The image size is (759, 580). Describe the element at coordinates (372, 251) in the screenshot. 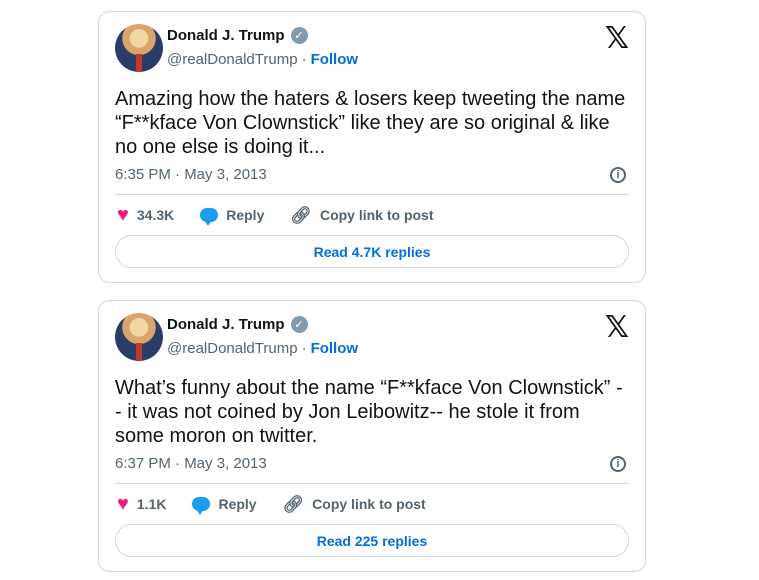

I see `read-replies-button: Read 4.7K replies` at that location.